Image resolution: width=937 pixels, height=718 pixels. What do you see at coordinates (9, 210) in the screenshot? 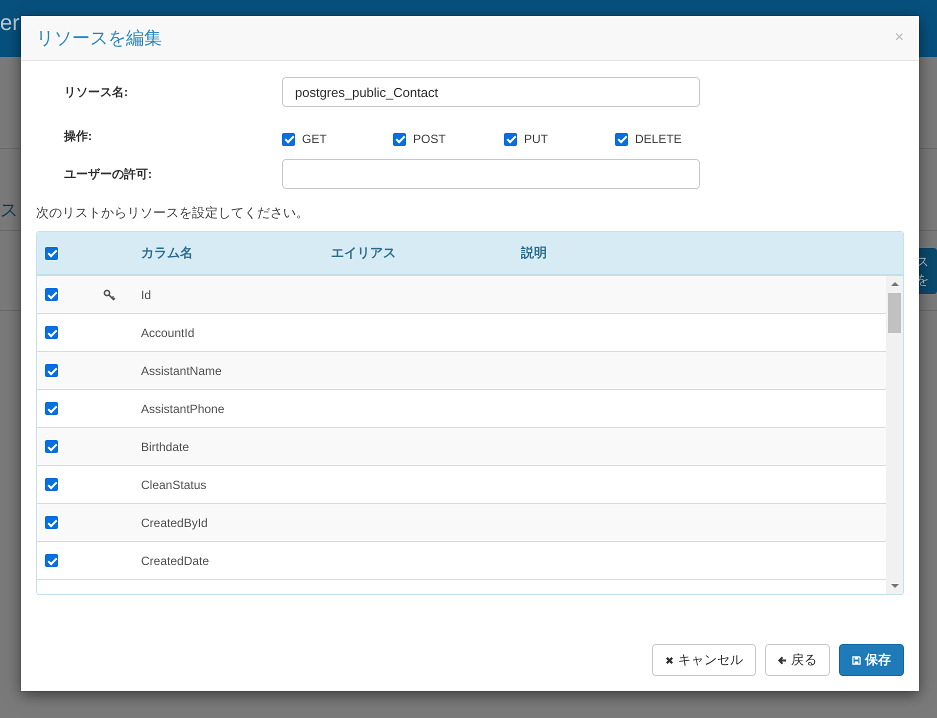
I see `page-heading-text: ス` at bounding box center [9, 210].